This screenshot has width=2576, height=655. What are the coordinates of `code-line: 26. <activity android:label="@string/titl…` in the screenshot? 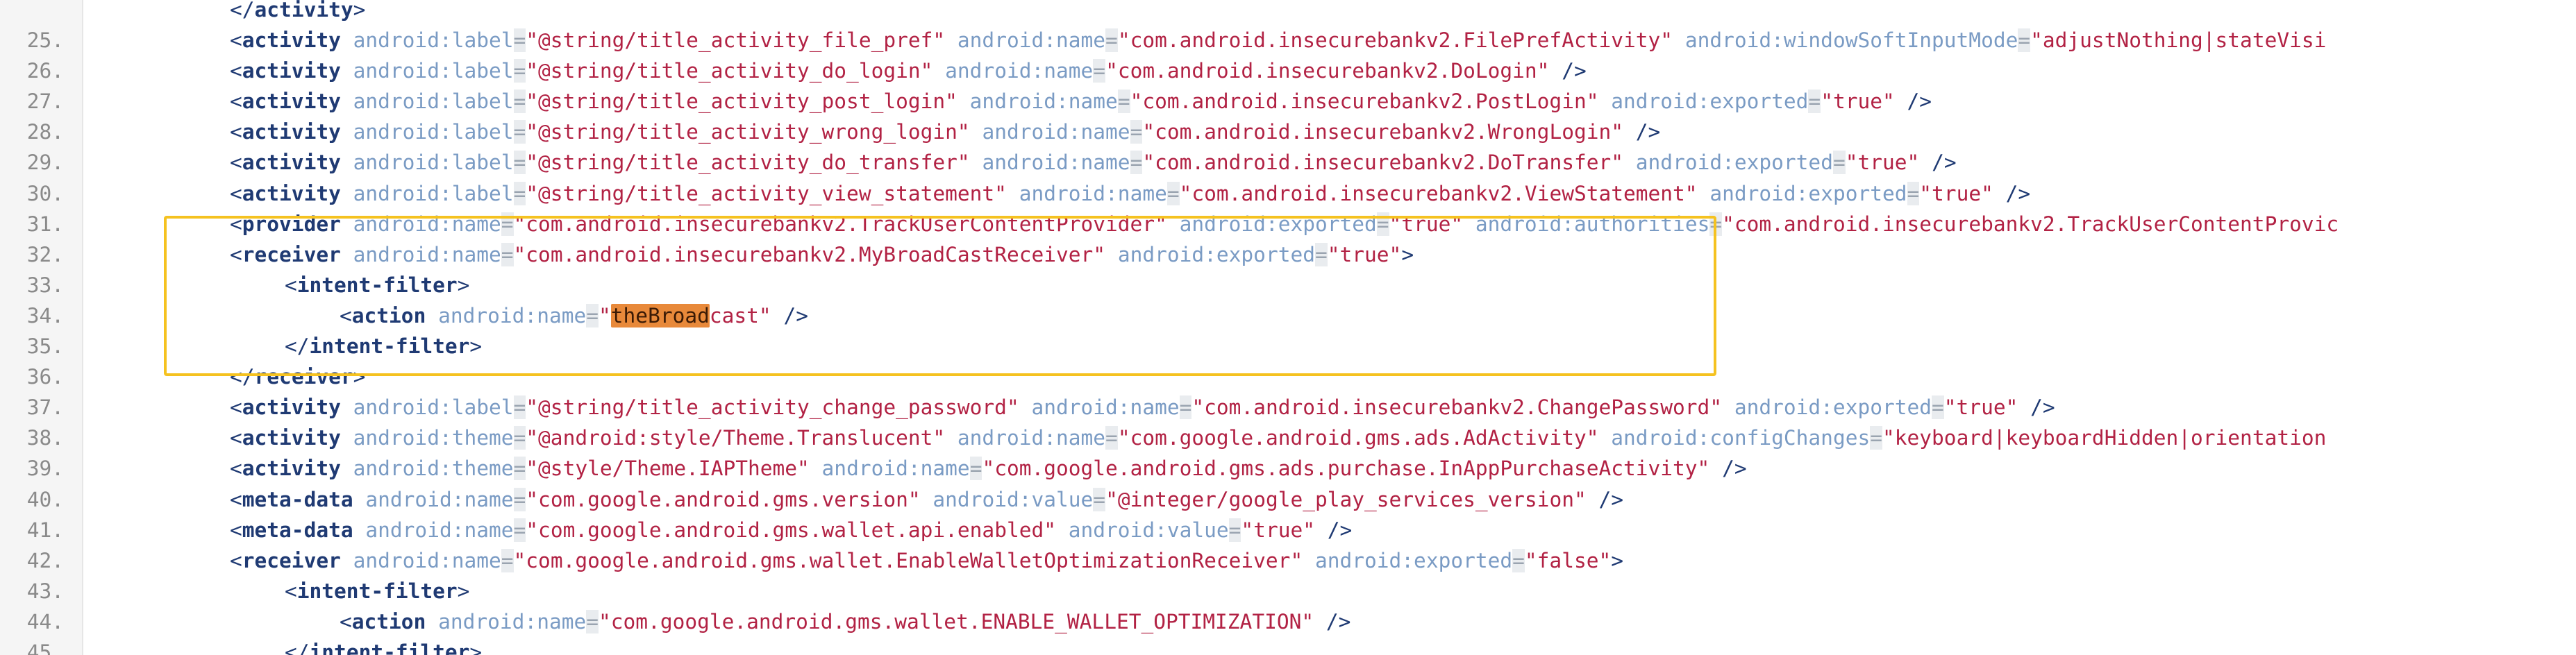 It's located at (1288, 71).